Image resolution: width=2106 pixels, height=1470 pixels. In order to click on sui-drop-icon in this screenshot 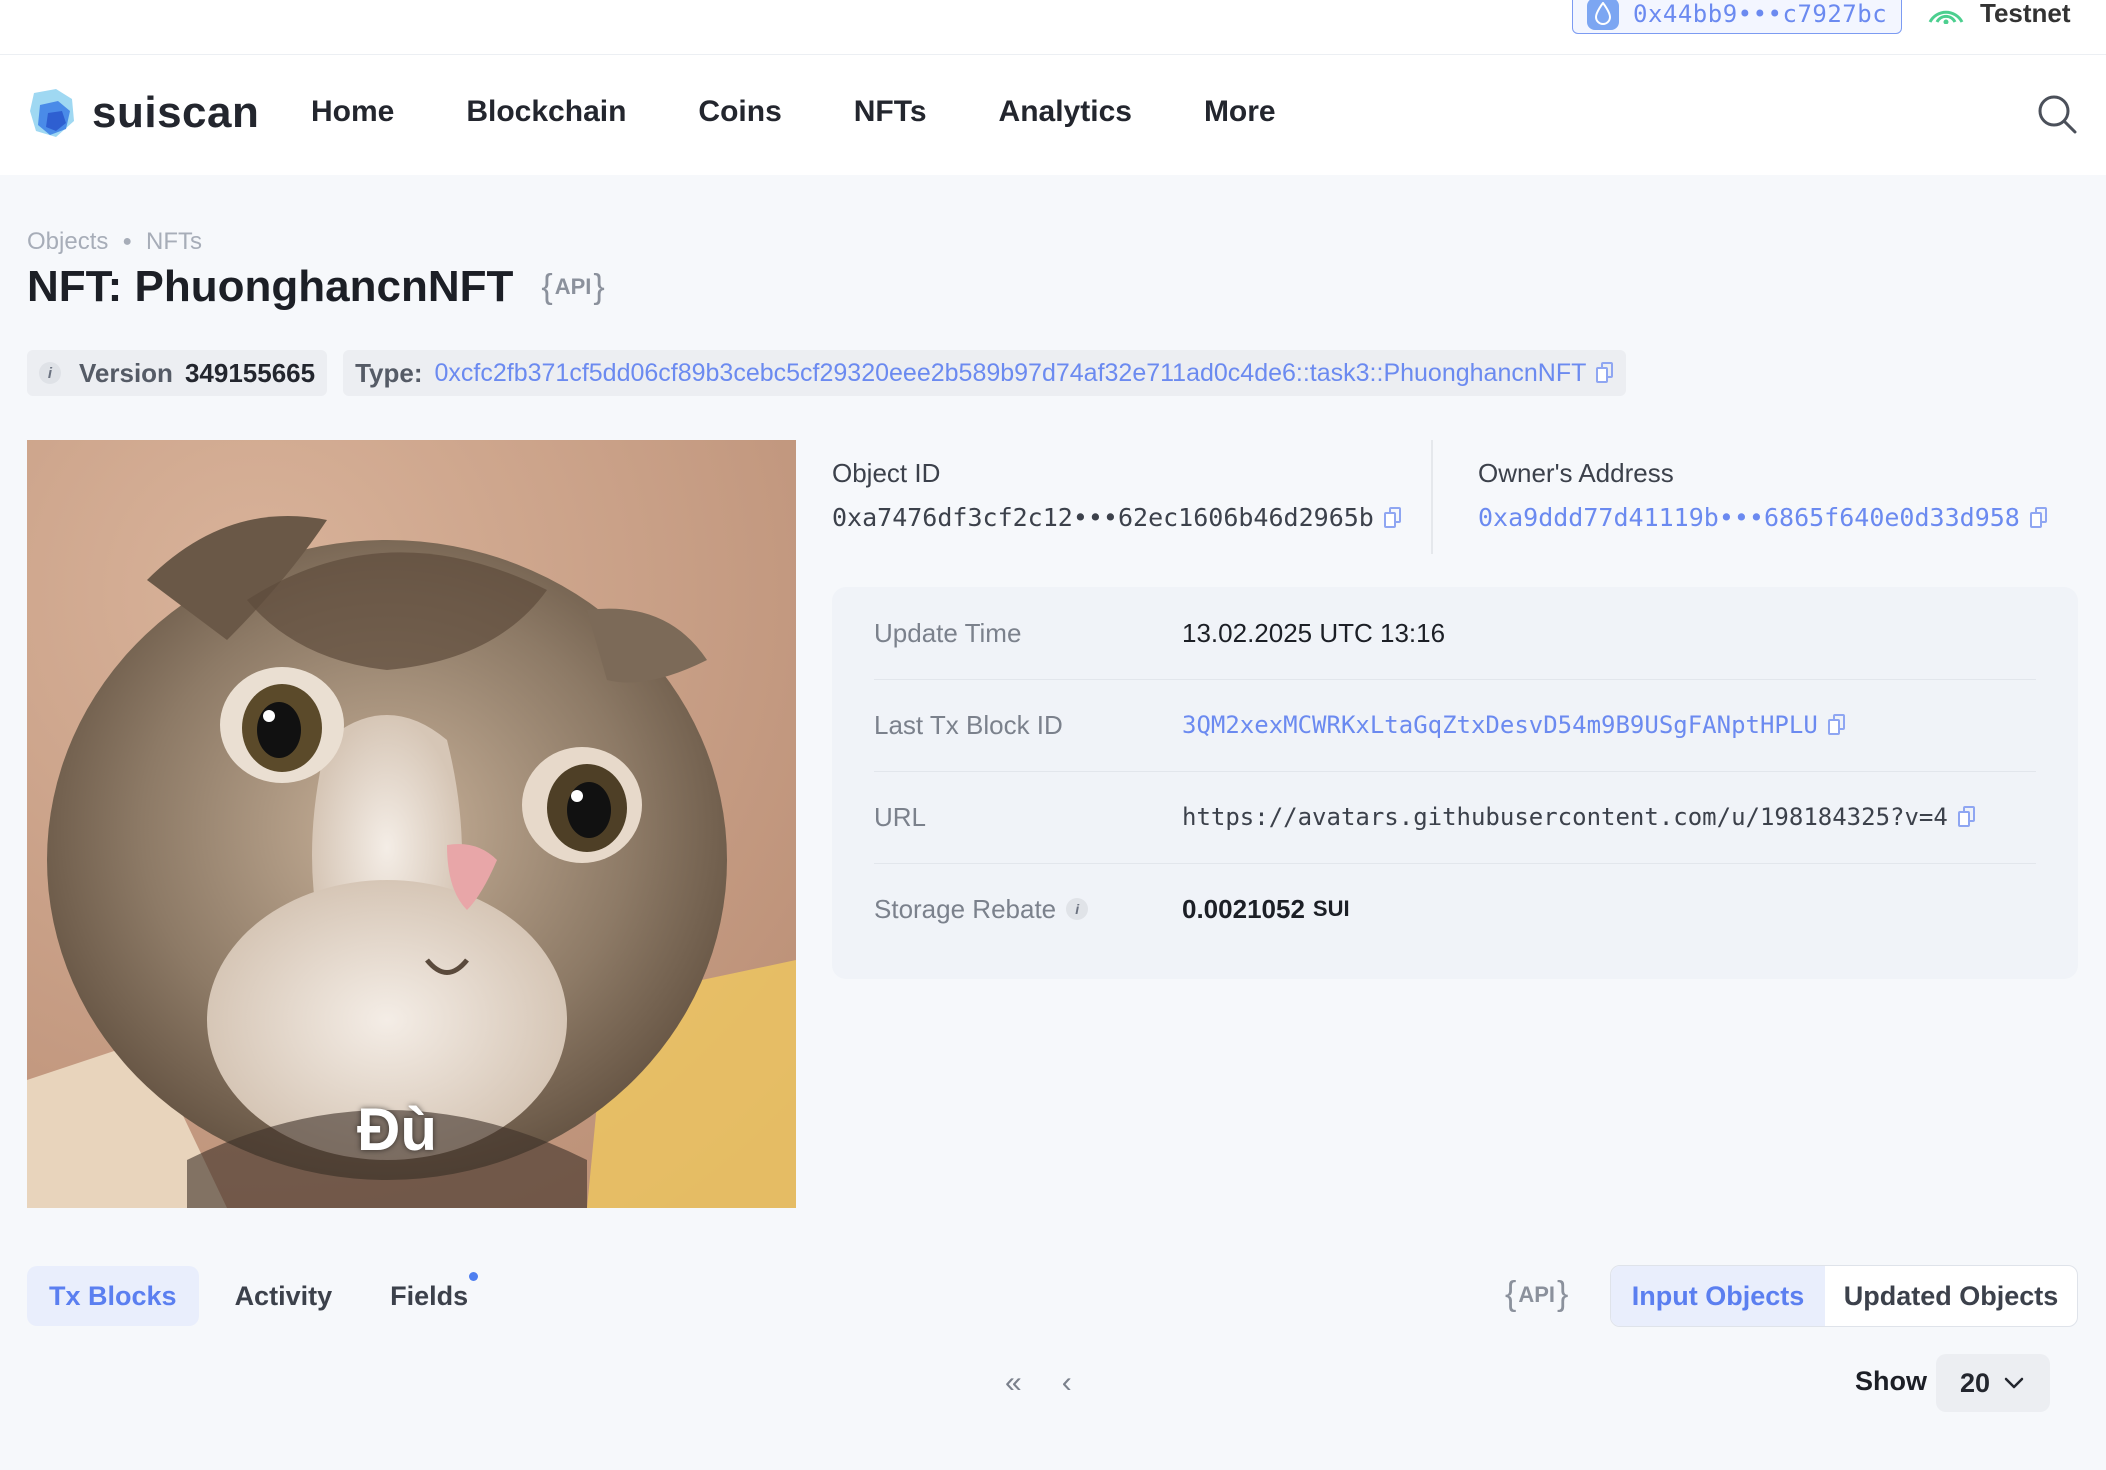, I will do `click(1603, 15)`.